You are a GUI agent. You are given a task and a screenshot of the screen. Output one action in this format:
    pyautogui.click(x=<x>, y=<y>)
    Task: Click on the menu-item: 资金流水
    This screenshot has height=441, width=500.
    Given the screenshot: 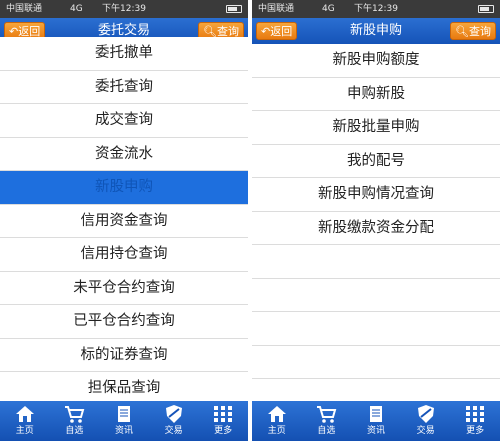 What is the action you would take?
    pyautogui.click(x=124, y=154)
    